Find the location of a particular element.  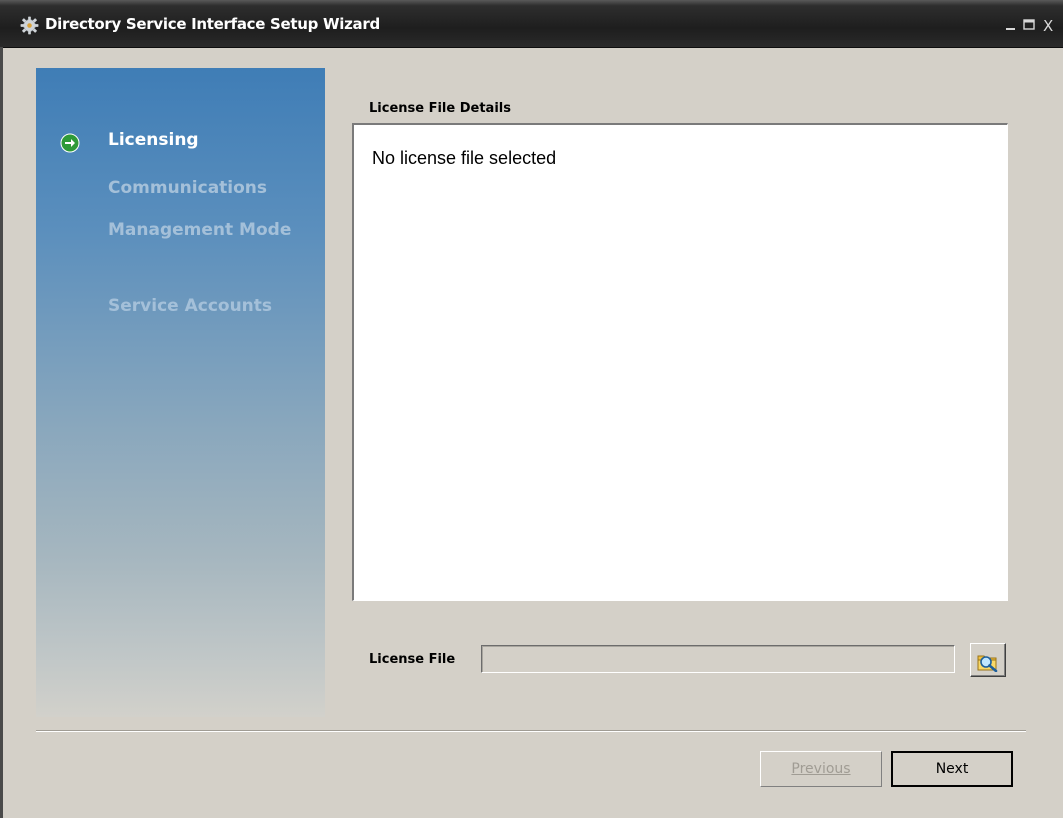

arrow-right-circle-icon is located at coordinates (70, 143).